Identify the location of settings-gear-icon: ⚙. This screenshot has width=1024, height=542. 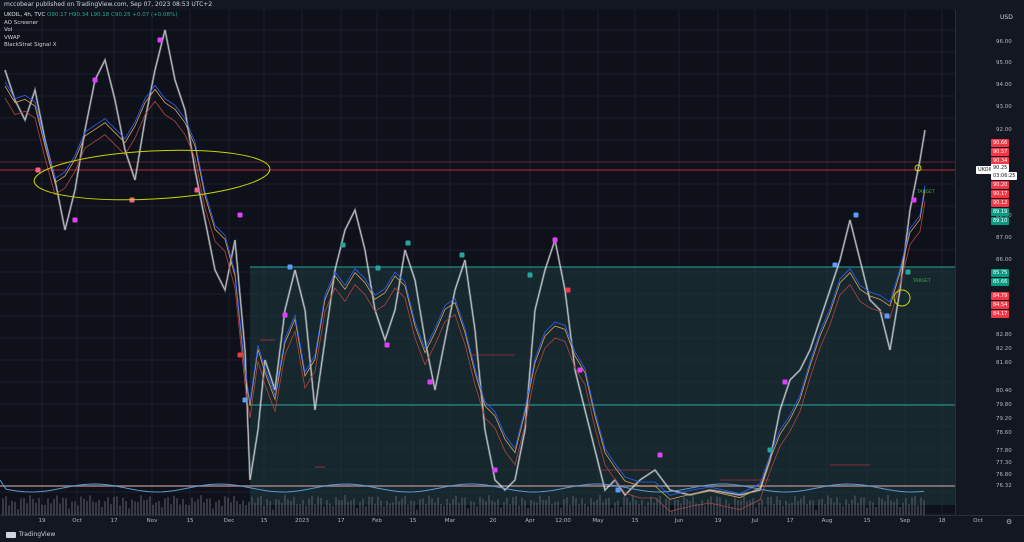
(1010, 522).